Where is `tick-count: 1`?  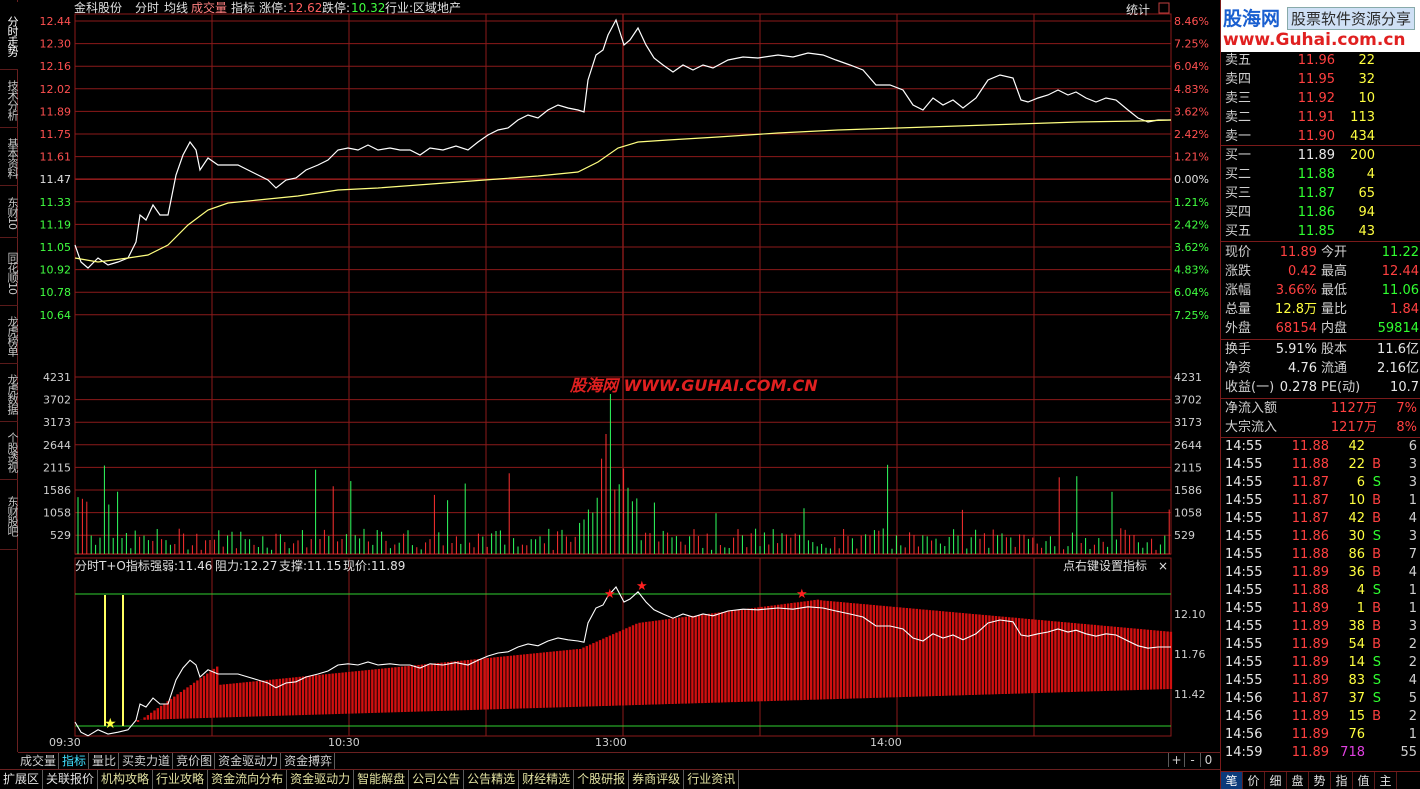
tick-count: 1 is located at coordinates (1412, 734).